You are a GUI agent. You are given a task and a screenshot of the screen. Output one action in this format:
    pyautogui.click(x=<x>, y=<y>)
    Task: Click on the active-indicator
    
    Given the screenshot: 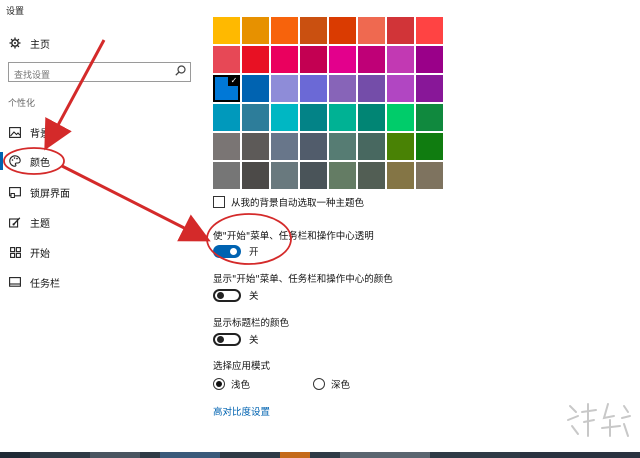 What is the action you would take?
    pyautogui.click(x=1, y=161)
    